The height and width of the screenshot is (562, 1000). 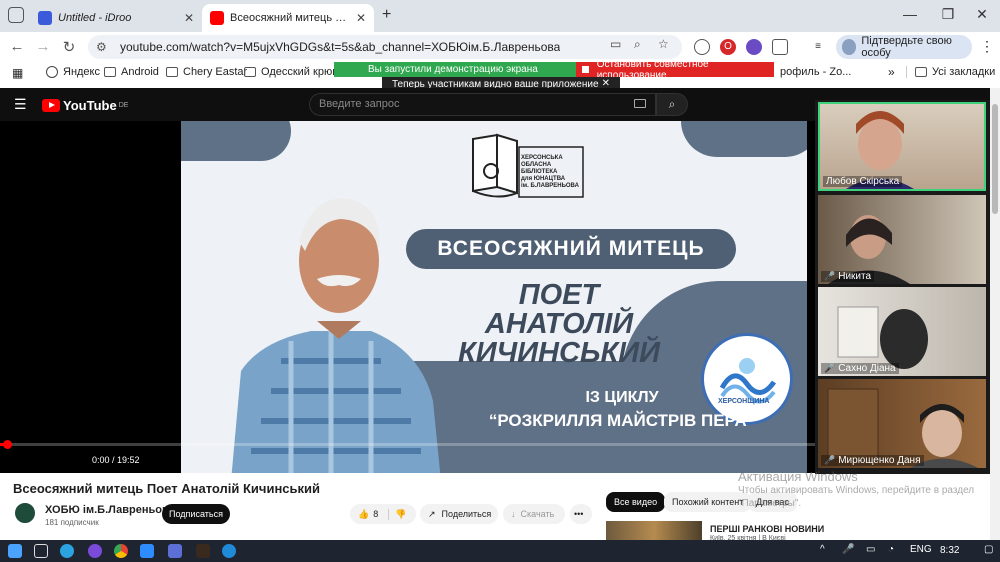 I want to click on site-info-icon: ⚙, so click(x=103, y=47).